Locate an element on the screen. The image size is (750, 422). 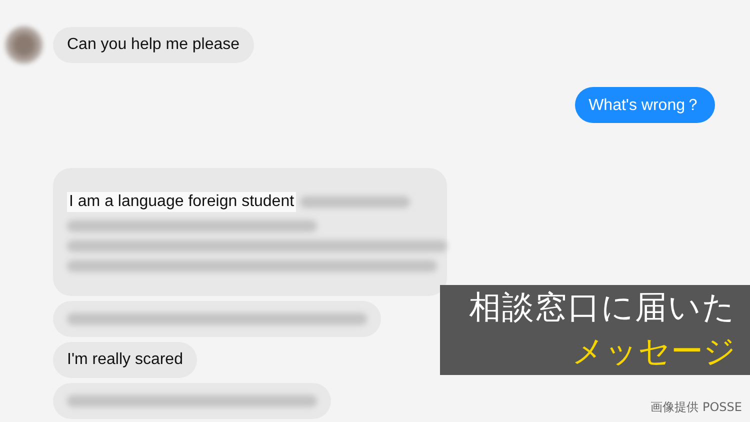
message-text: I am a language foreign student is located at coordinates (181, 202).